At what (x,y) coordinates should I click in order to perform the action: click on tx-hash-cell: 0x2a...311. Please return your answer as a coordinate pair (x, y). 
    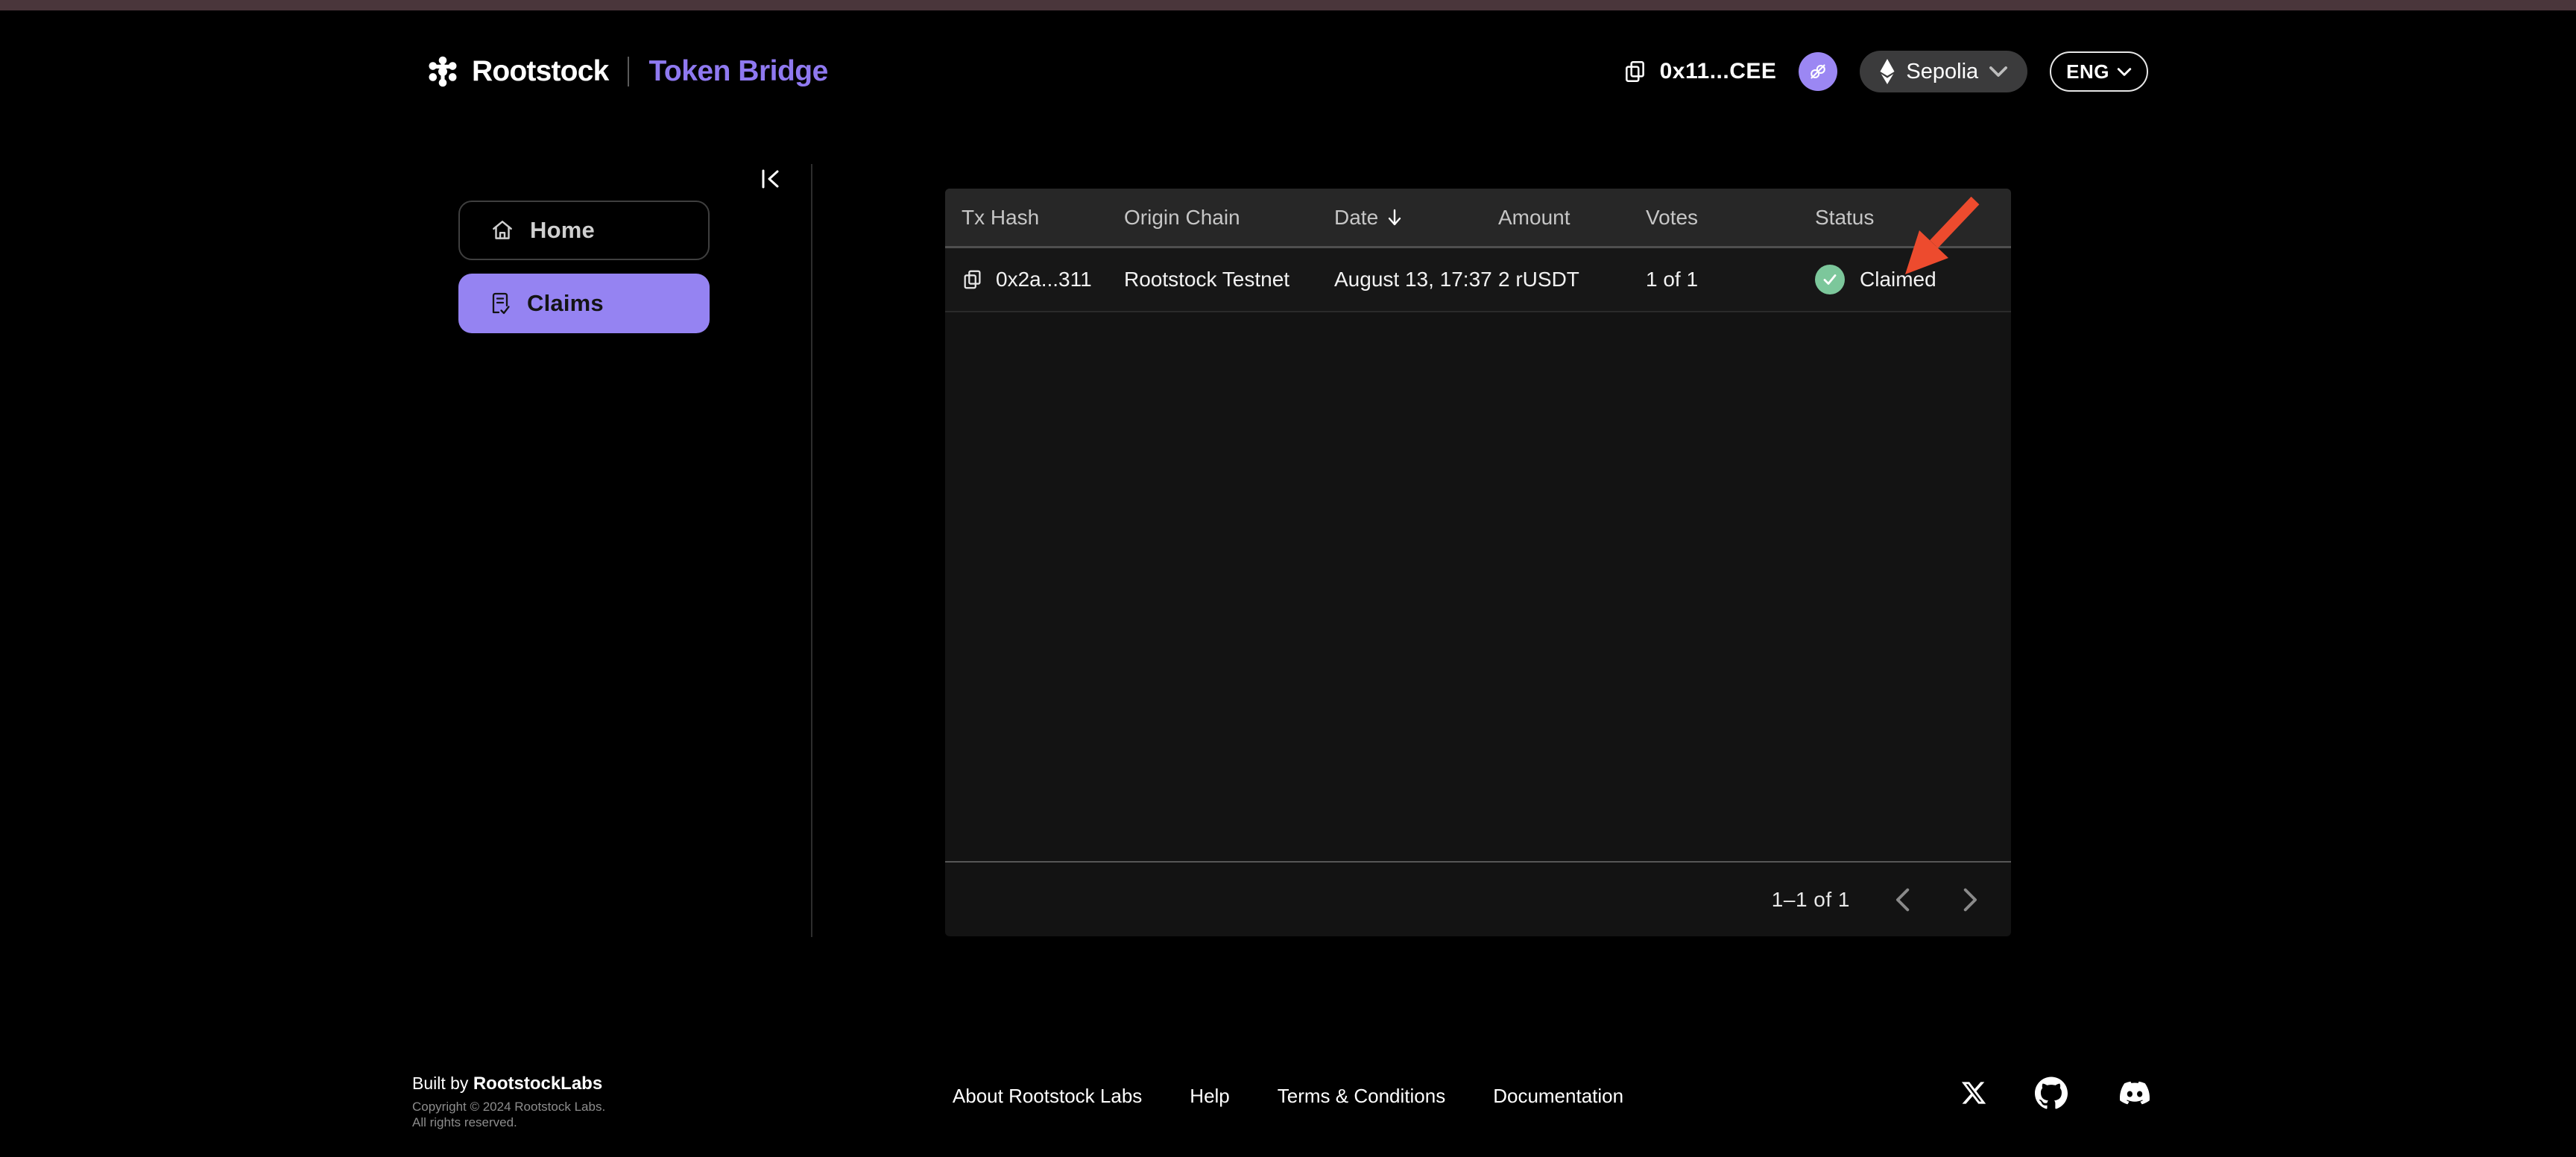
    Looking at the image, I should click on (1035, 279).